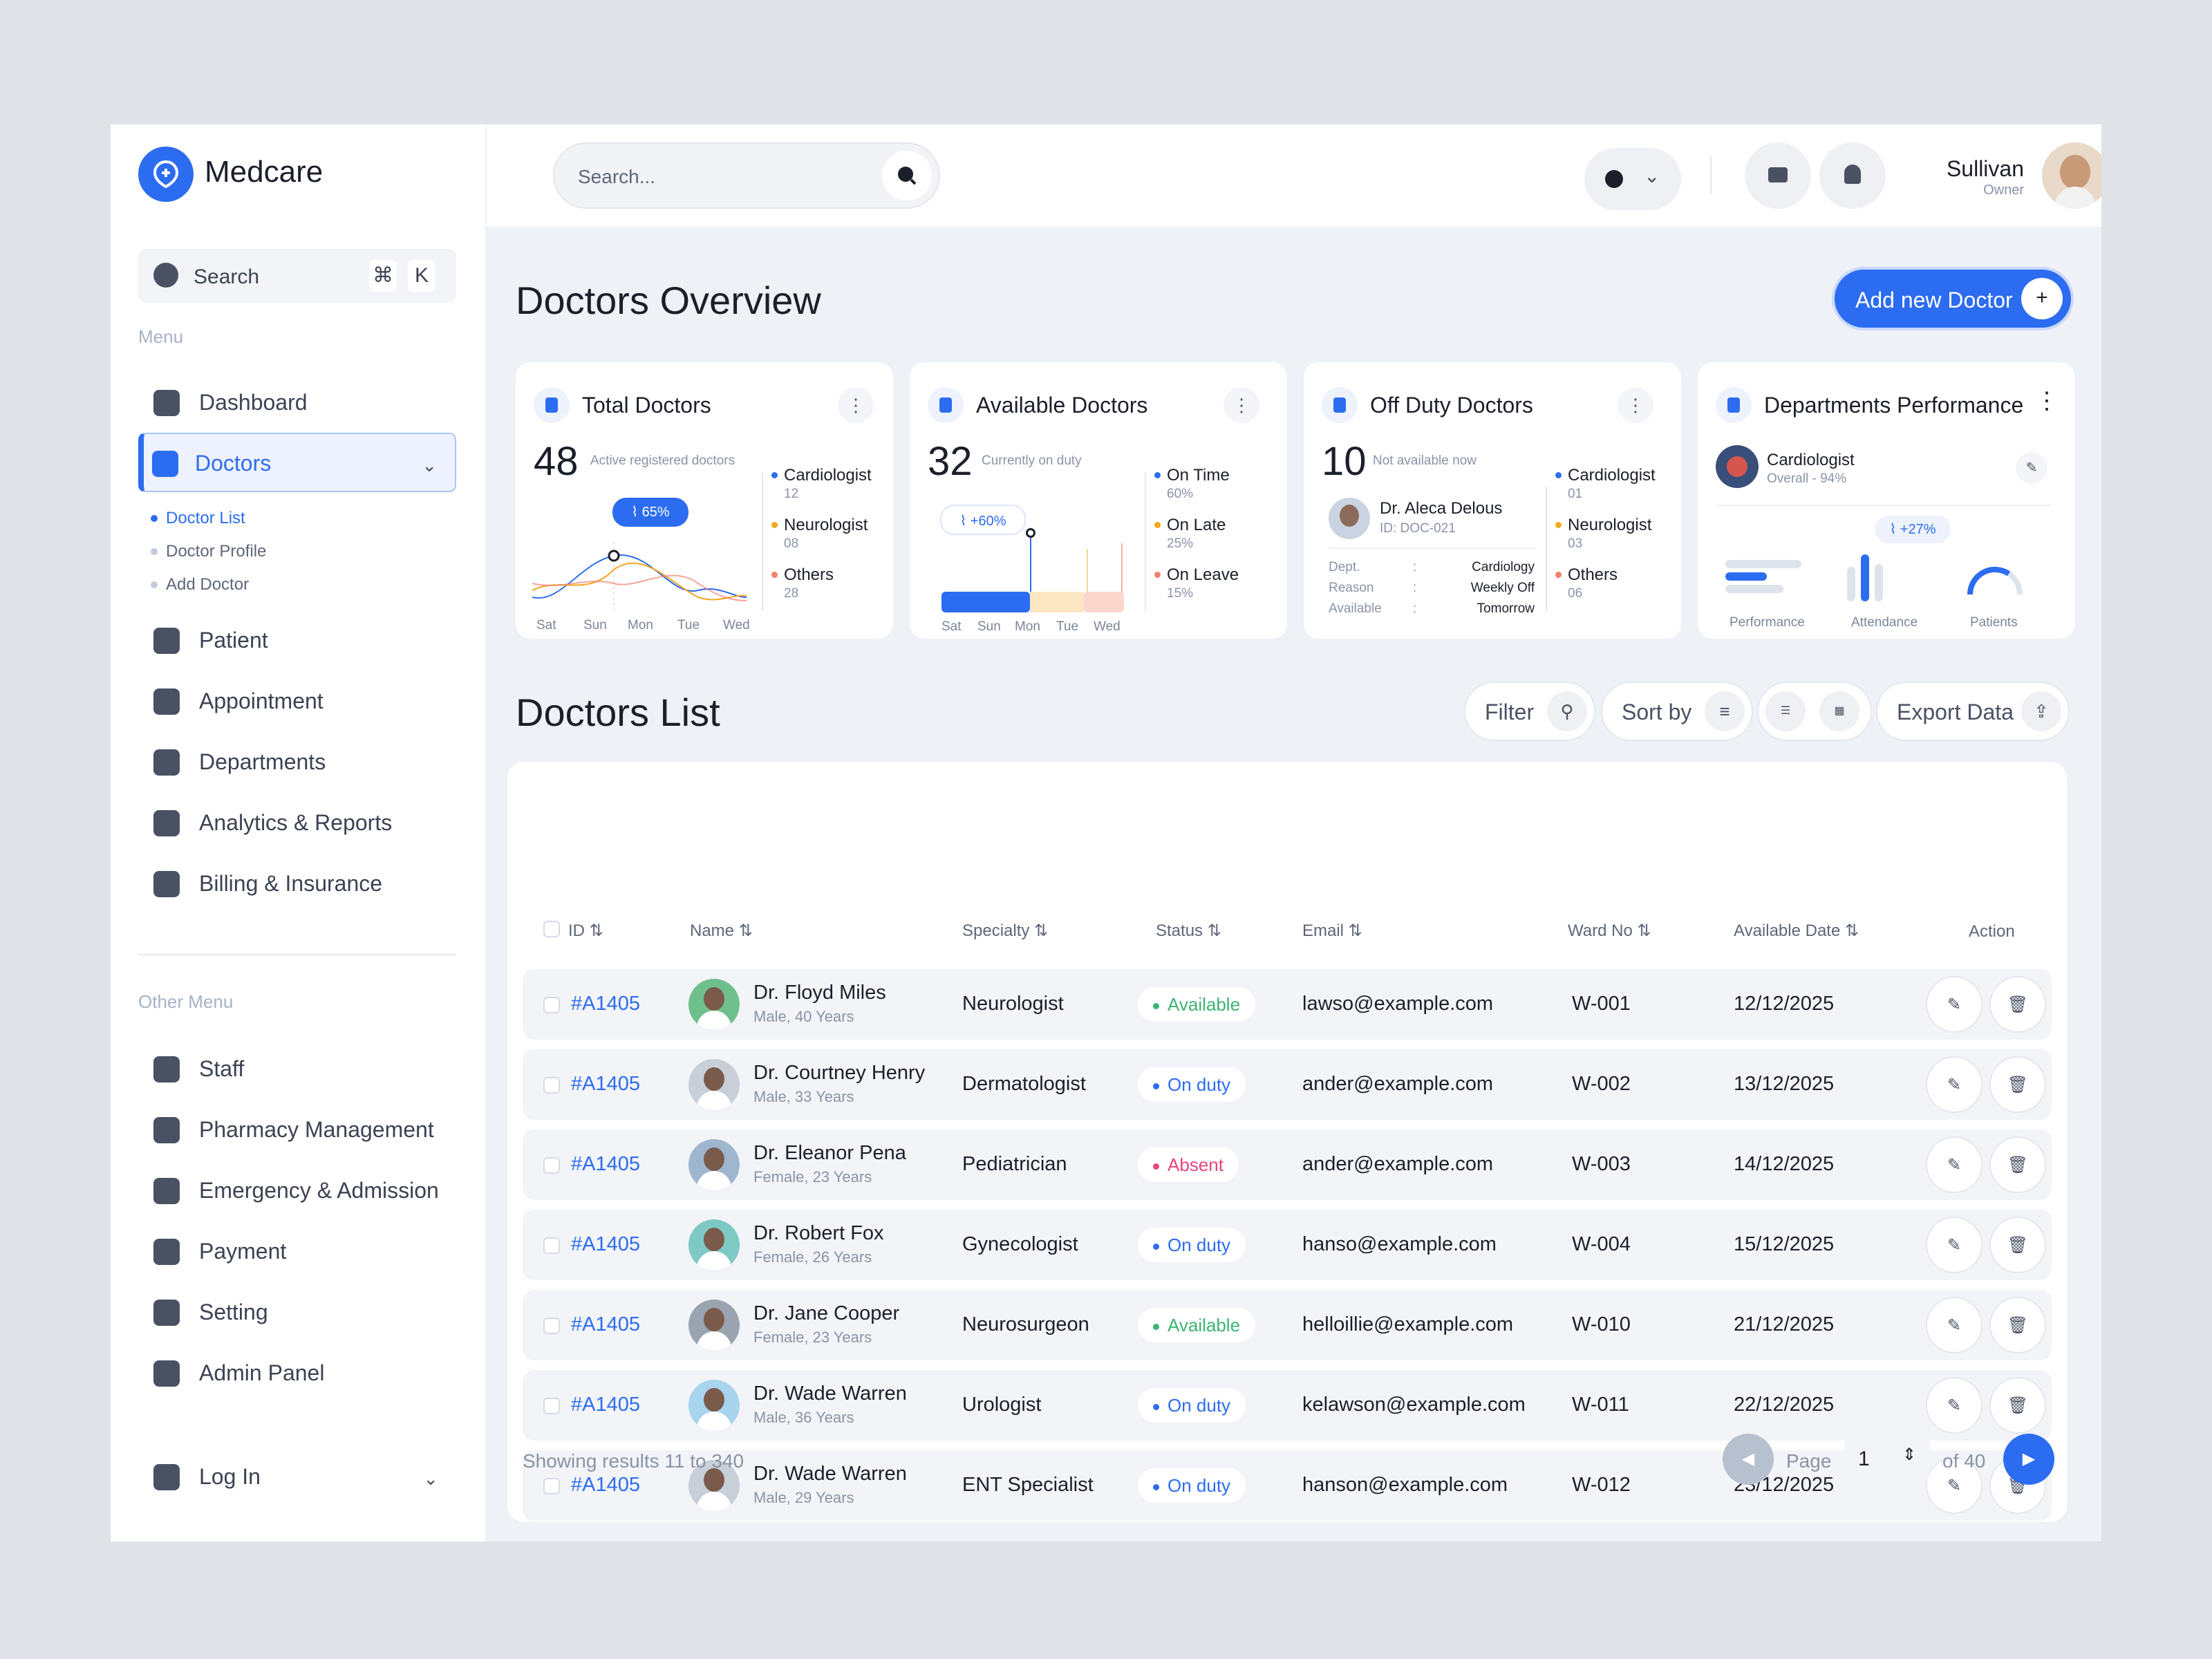 The width and height of the screenshot is (2212, 1659). What do you see at coordinates (829, 1153) in the screenshot?
I see `doctor-name: Dr. Eleanor Pena` at bounding box center [829, 1153].